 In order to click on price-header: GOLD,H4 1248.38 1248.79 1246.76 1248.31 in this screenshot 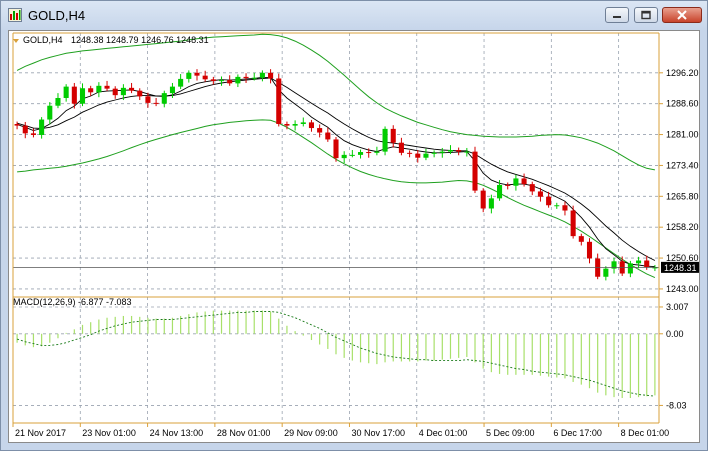, I will do `click(111, 40)`.